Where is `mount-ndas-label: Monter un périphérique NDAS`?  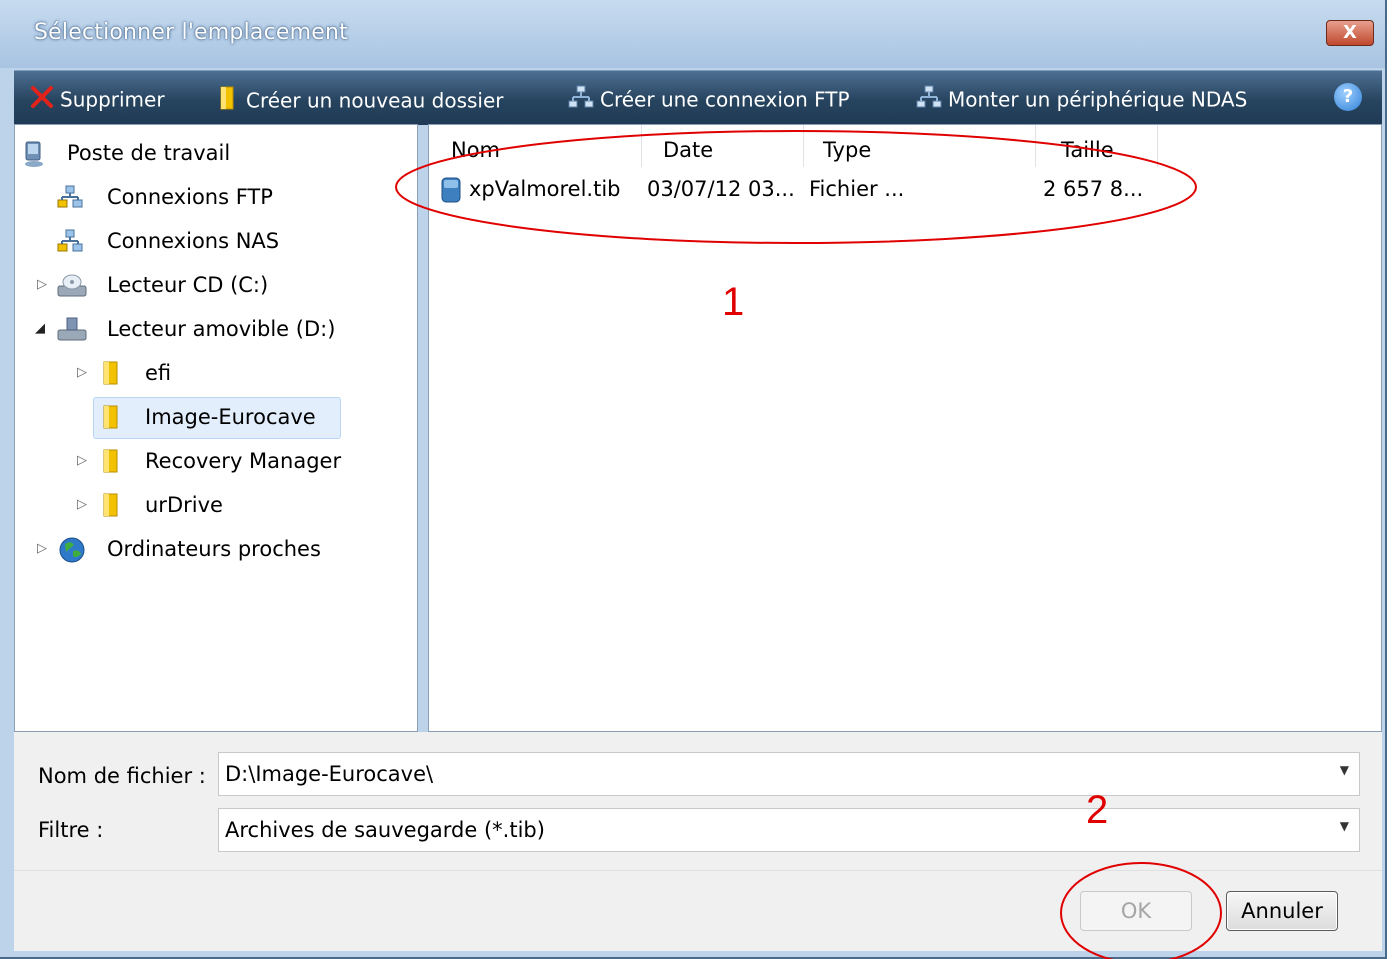 mount-ndas-label: Monter un périphérique NDAS is located at coordinates (1098, 99).